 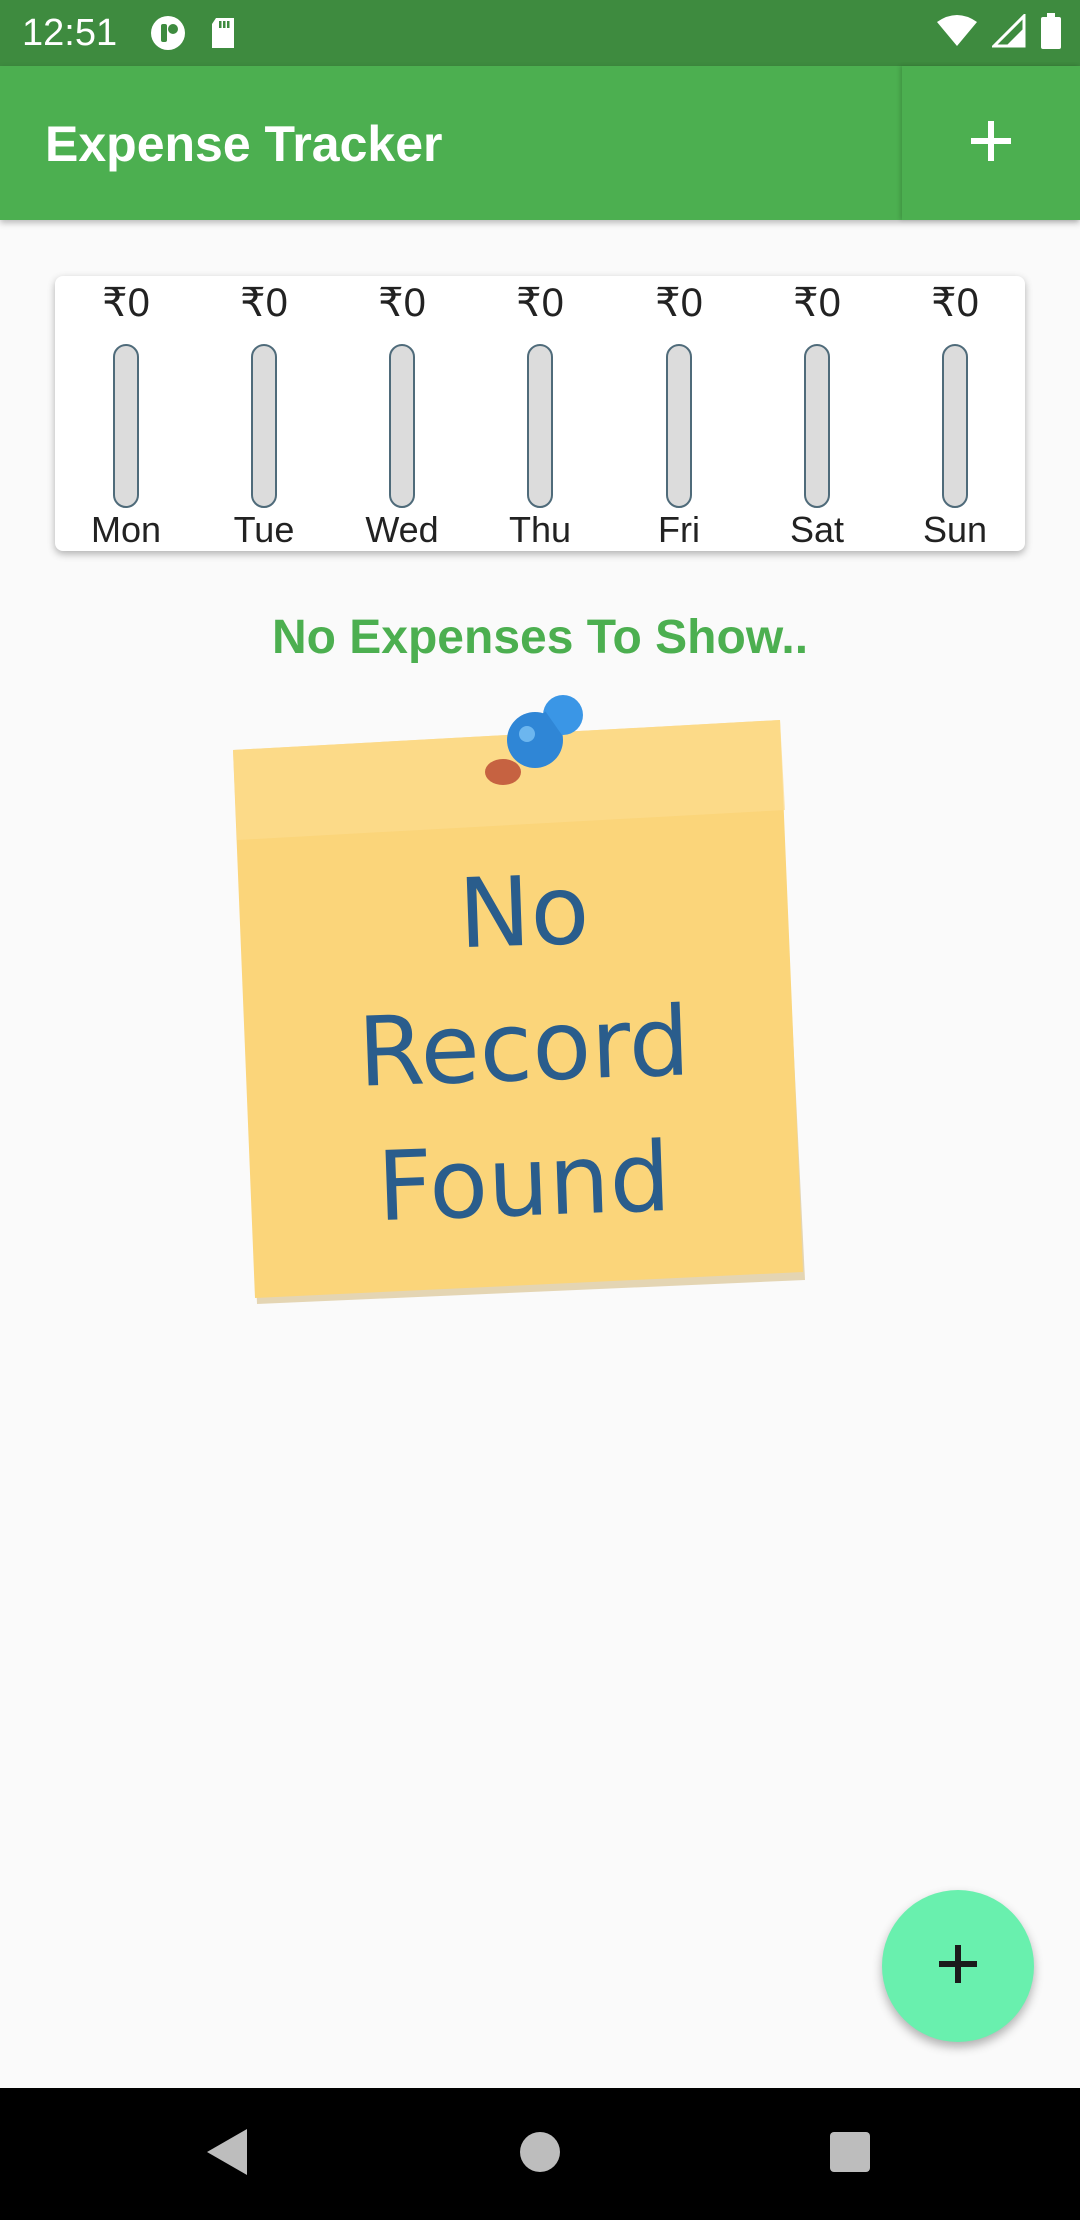 What do you see at coordinates (817, 529) in the screenshot?
I see `chart-day-label: Sat` at bounding box center [817, 529].